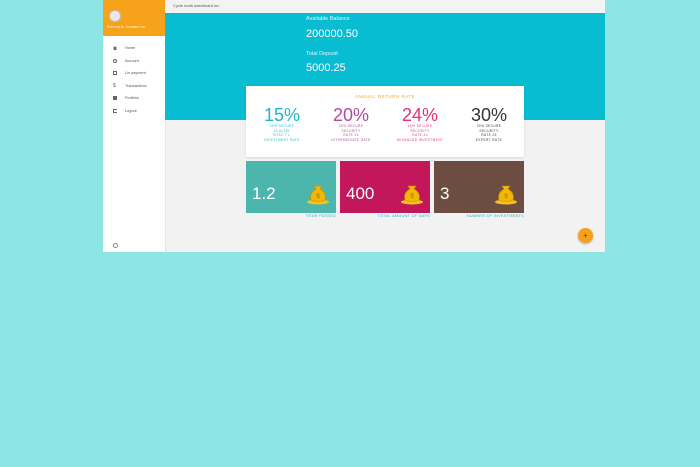 The image size is (700, 467). I want to click on user-name: Brenna A. Gustam ex., so click(127, 26).